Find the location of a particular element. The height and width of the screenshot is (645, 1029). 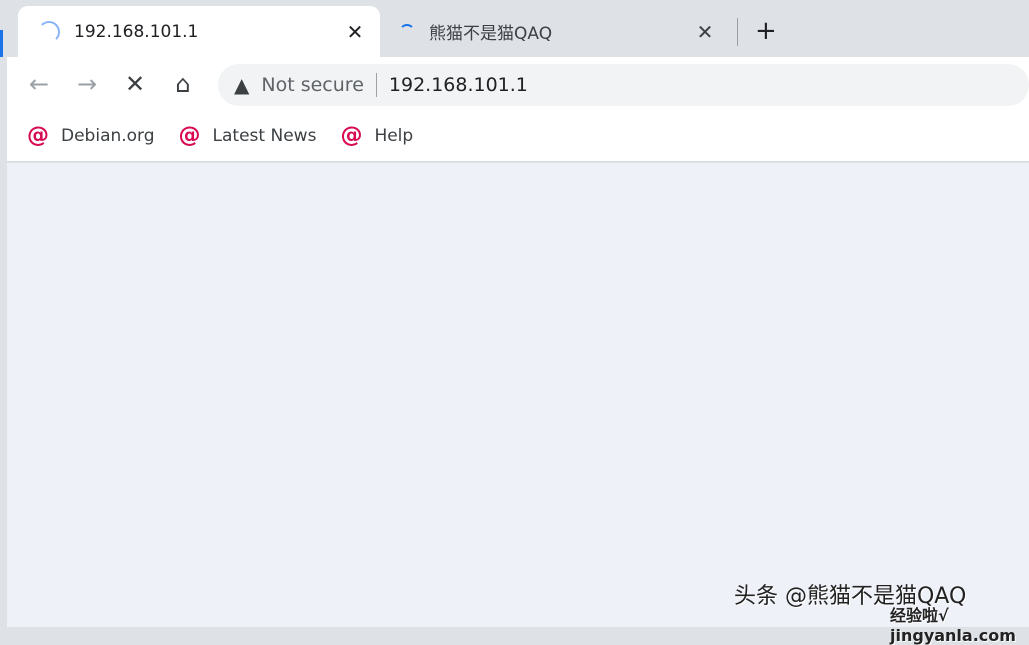

address-bar: ▲ Not secure 192.168.101.1 is located at coordinates (623, 85).